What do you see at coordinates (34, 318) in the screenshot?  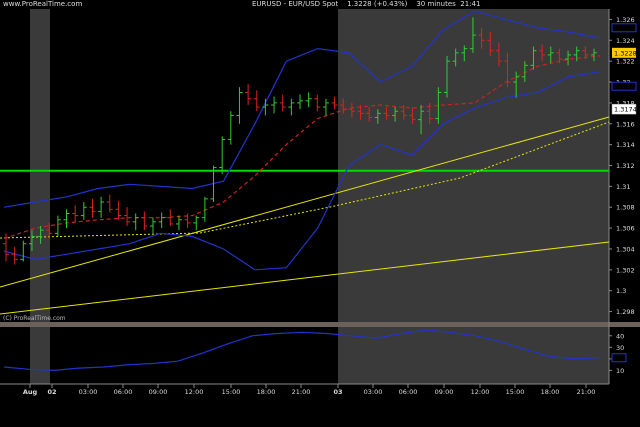 I see `watermark: (C) ProRealTime.com` at bounding box center [34, 318].